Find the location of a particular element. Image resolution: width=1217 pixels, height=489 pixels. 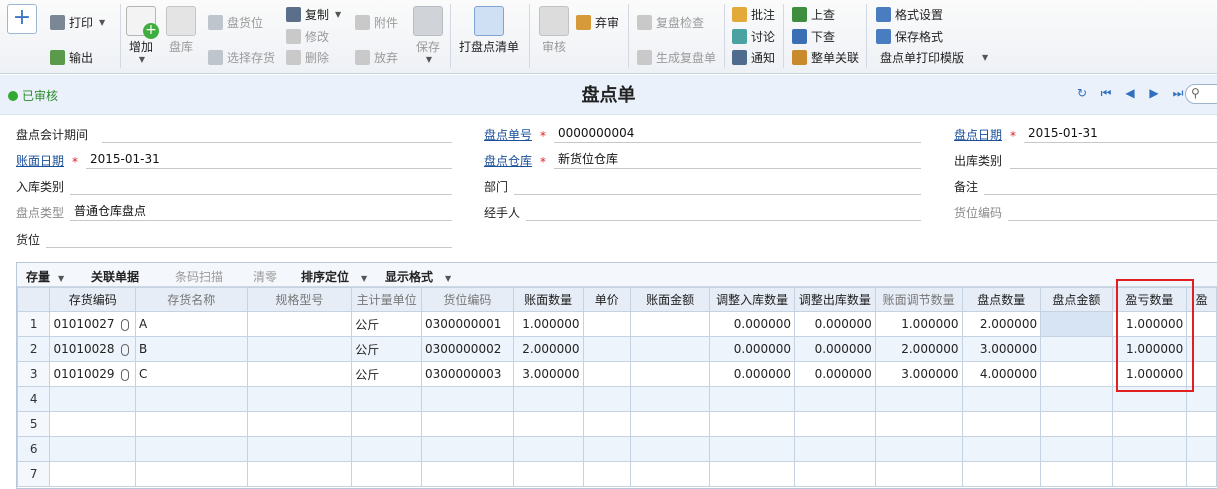

out-type-input is located at coordinates (1113, 160).